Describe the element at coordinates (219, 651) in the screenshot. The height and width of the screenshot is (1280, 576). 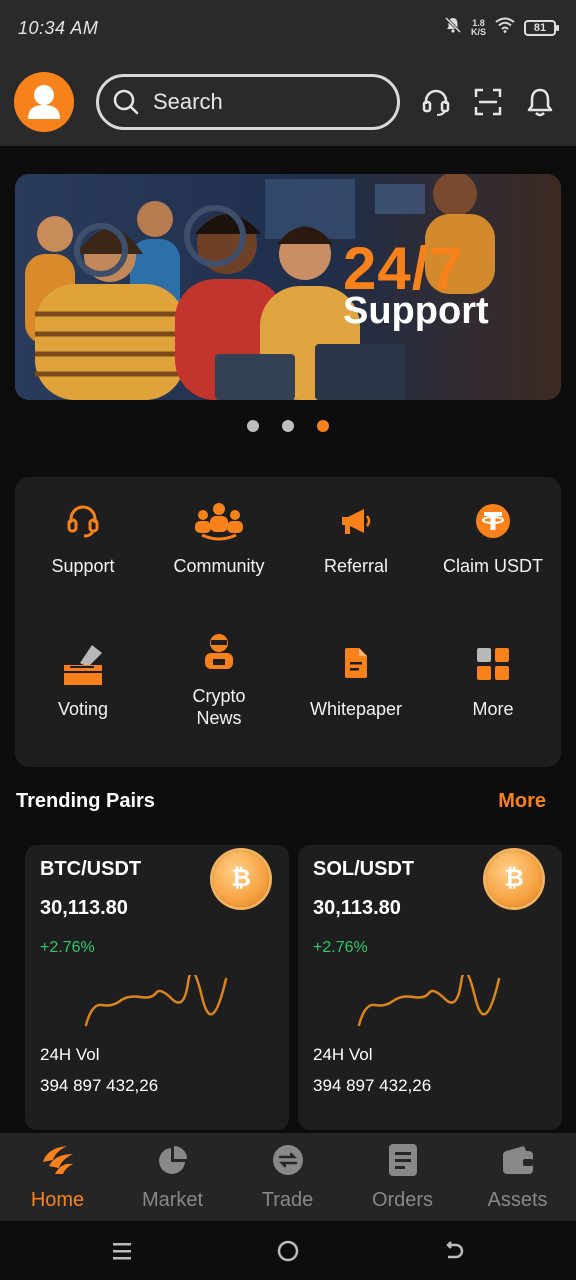
I see `news-anchor-icon` at that location.